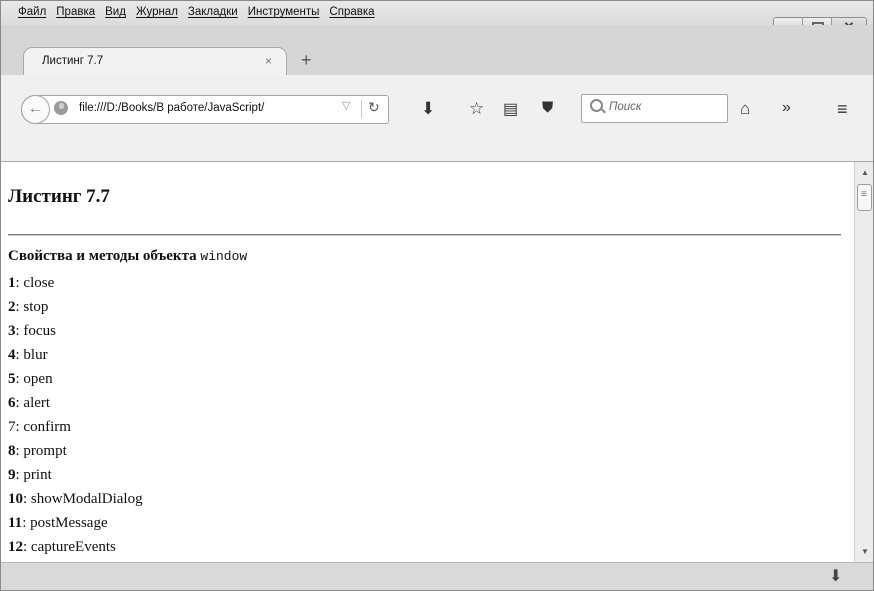 This screenshot has width=874, height=591. I want to click on list-item: 3: focus, so click(32, 331).